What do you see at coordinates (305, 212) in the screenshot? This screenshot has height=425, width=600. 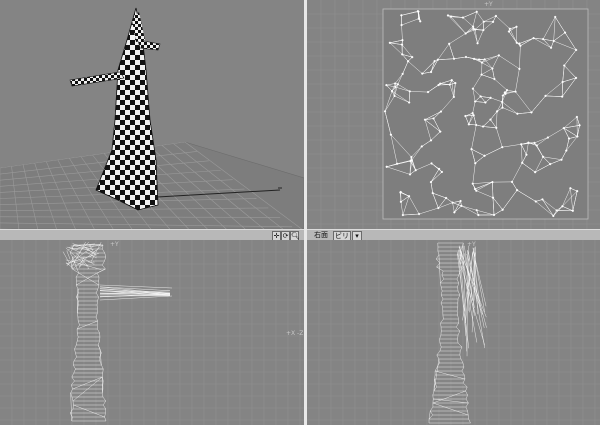 I see `viewport-divider` at bounding box center [305, 212].